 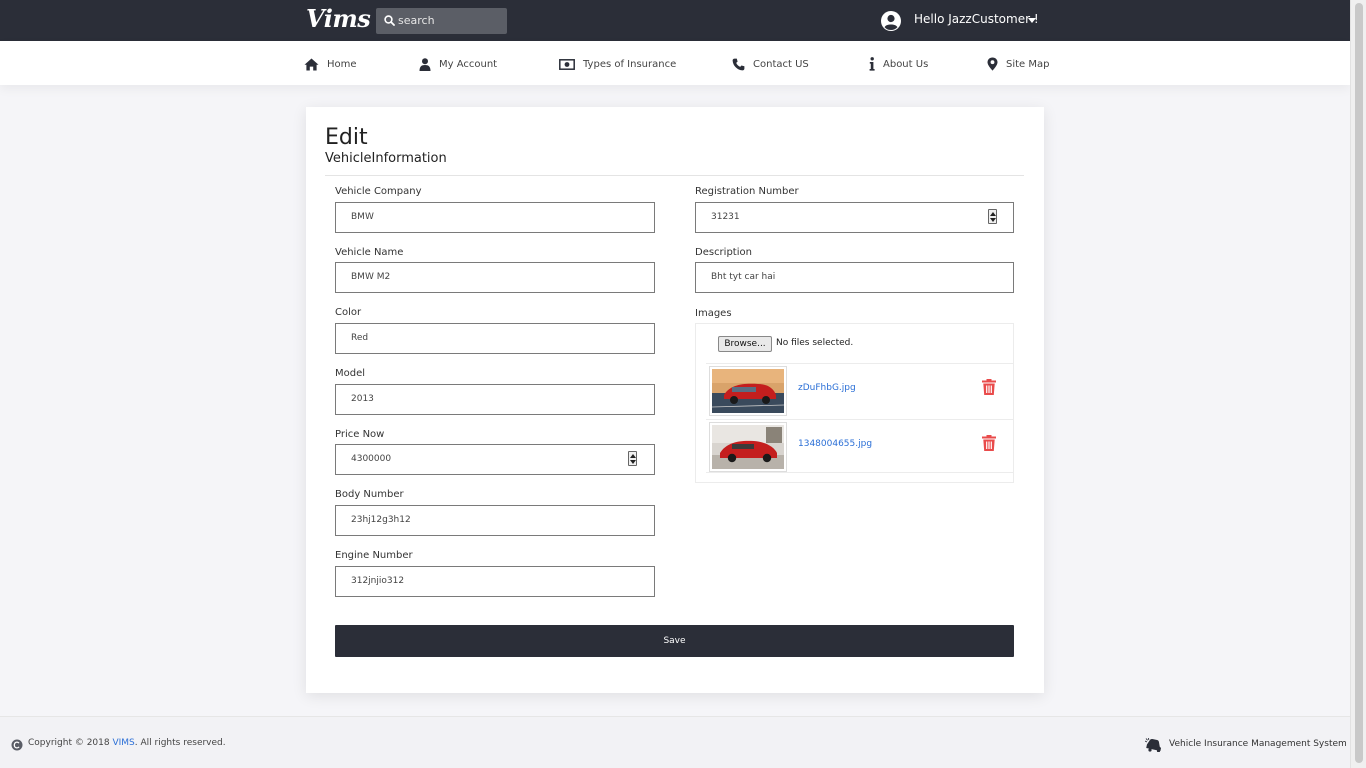 I want to click on nav-item-about-us: About Us, so click(x=898, y=64).